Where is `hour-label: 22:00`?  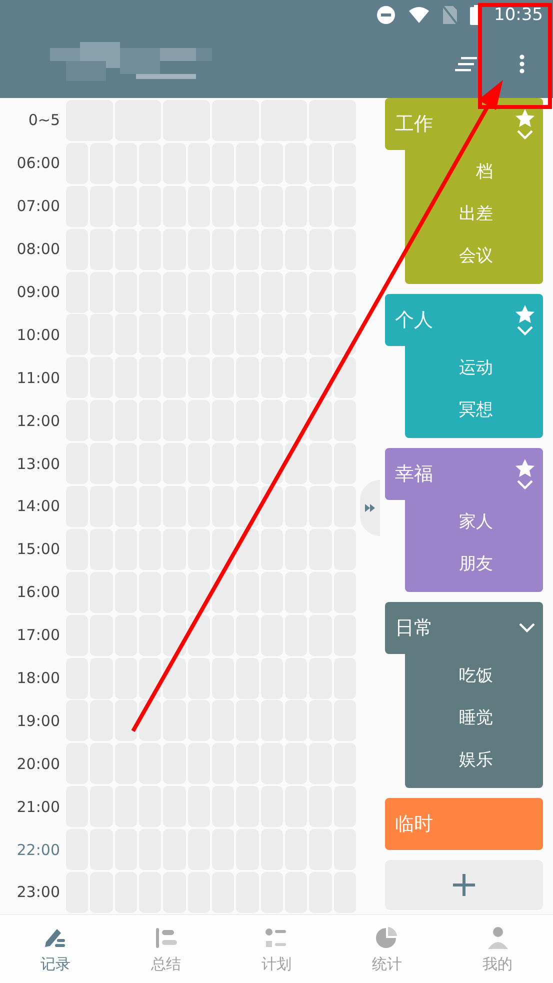 hour-label: 22:00 is located at coordinates (38, 849).